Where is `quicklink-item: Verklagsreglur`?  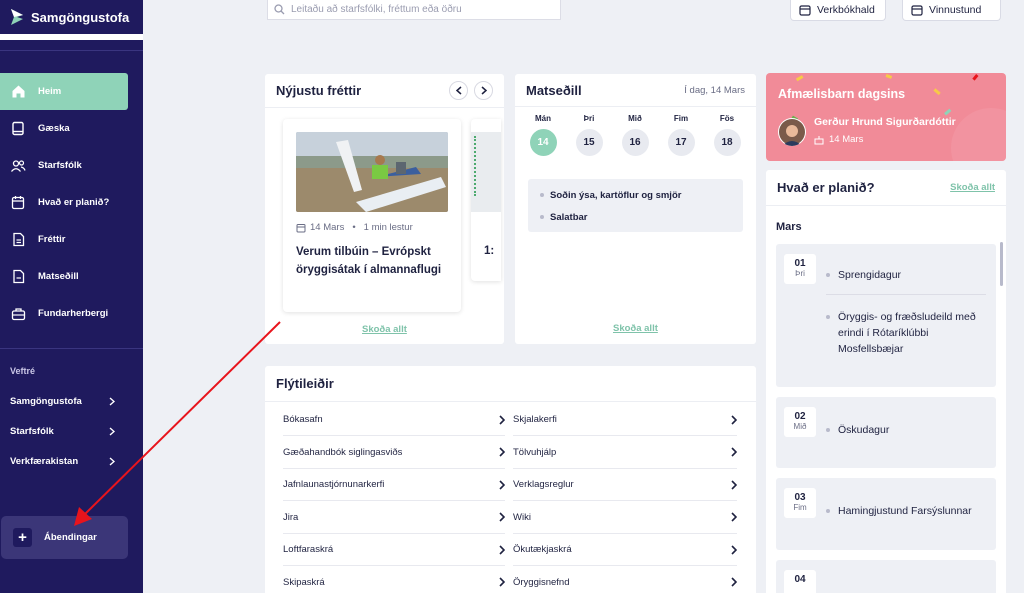
quicklink-item: Verklagsreglur is located at coordinates (625, 485).